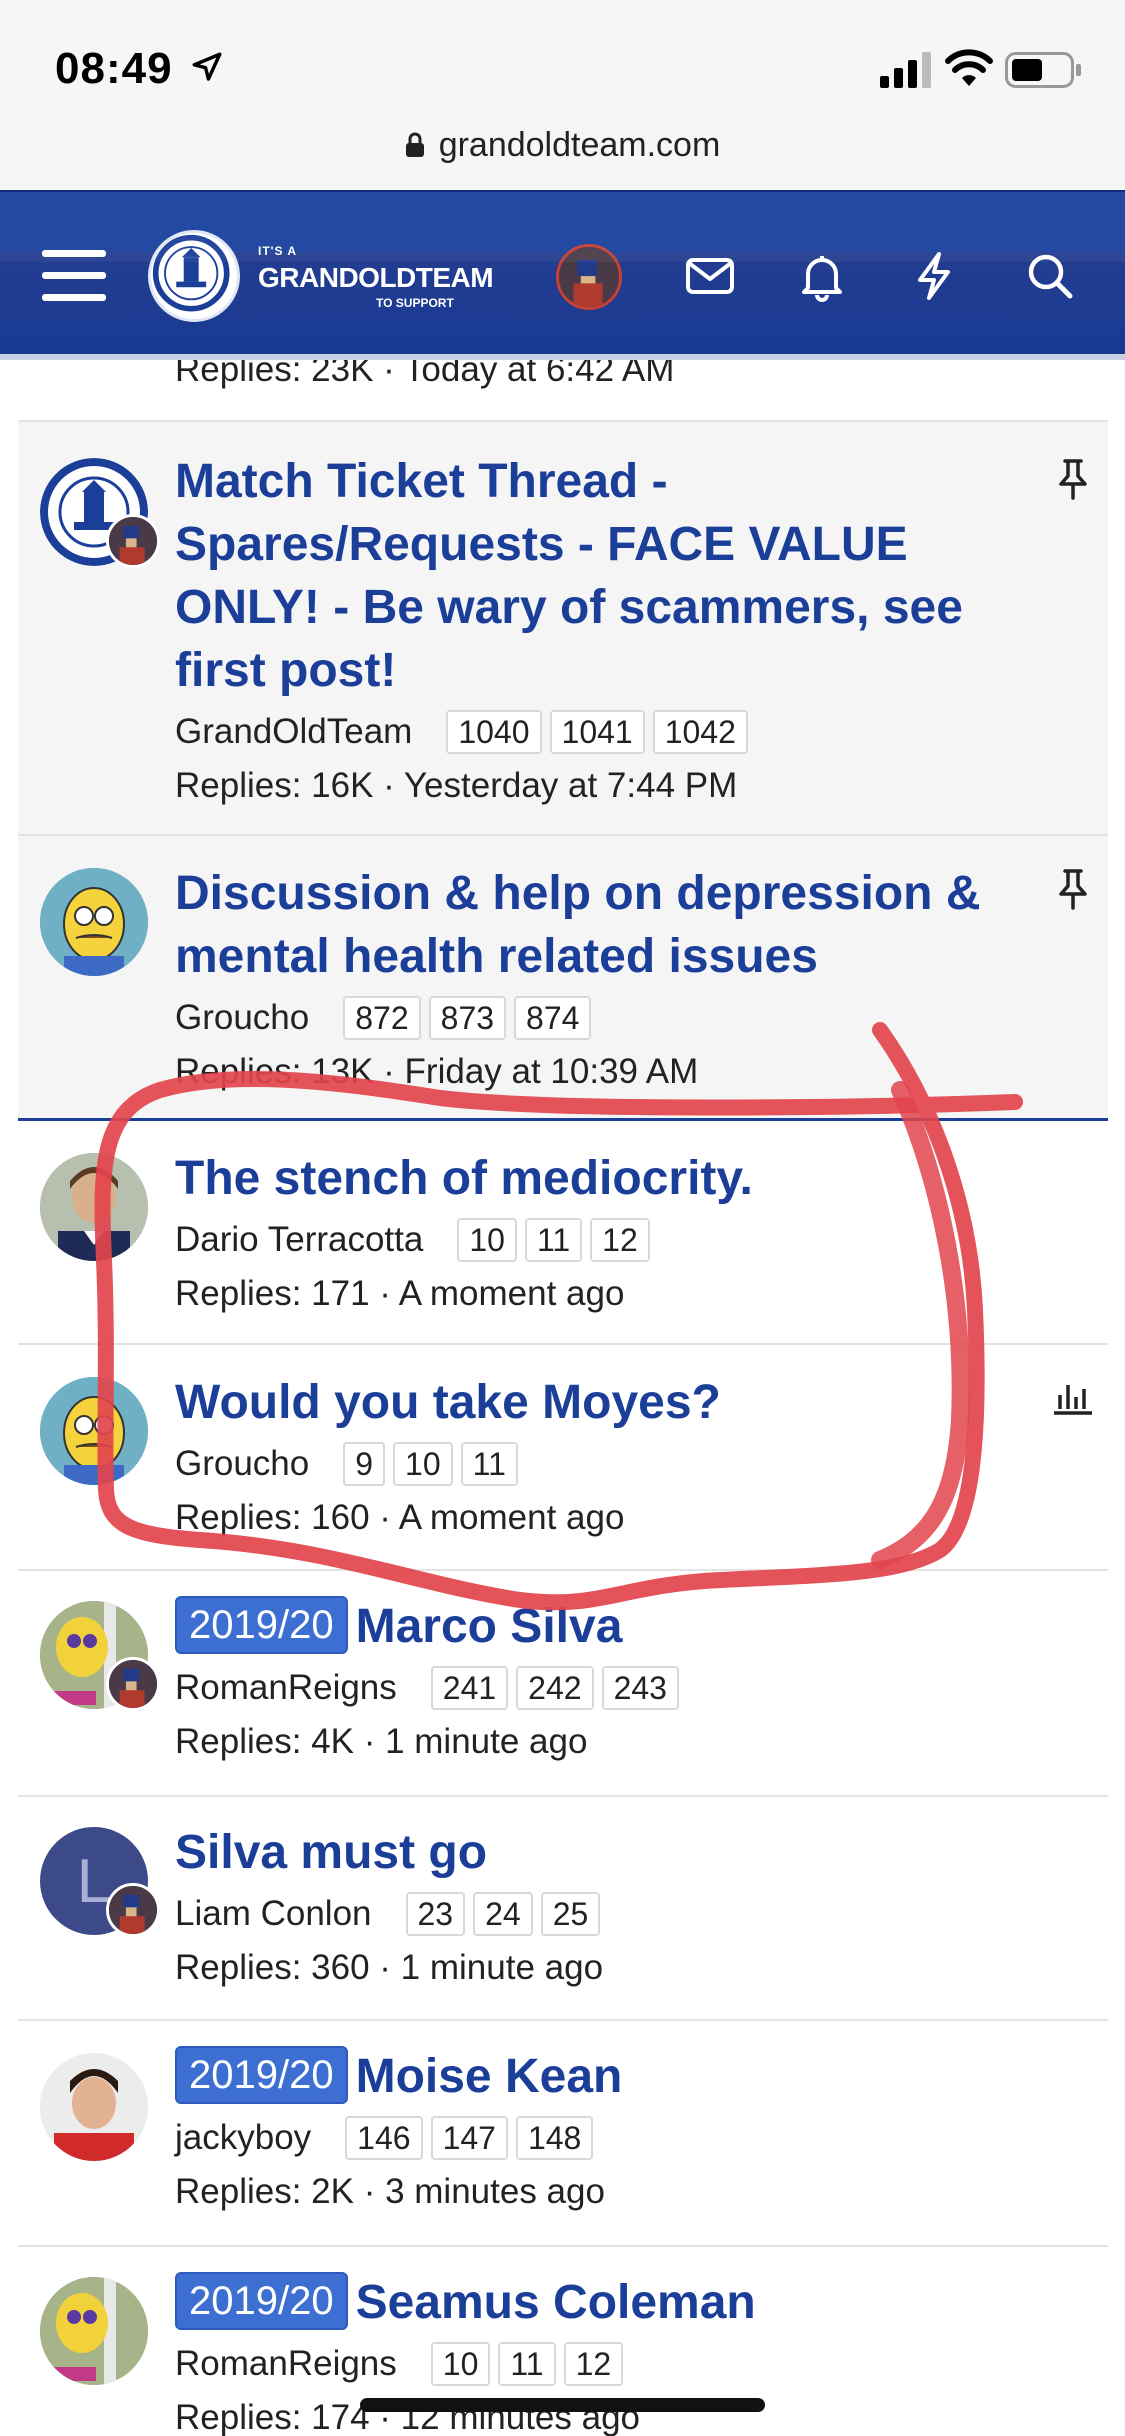 This screenshot has height=2436, width=1125. Describe the element at coordinates (382, 1018) in the screenshot. I see `page-link: 872` at that location.